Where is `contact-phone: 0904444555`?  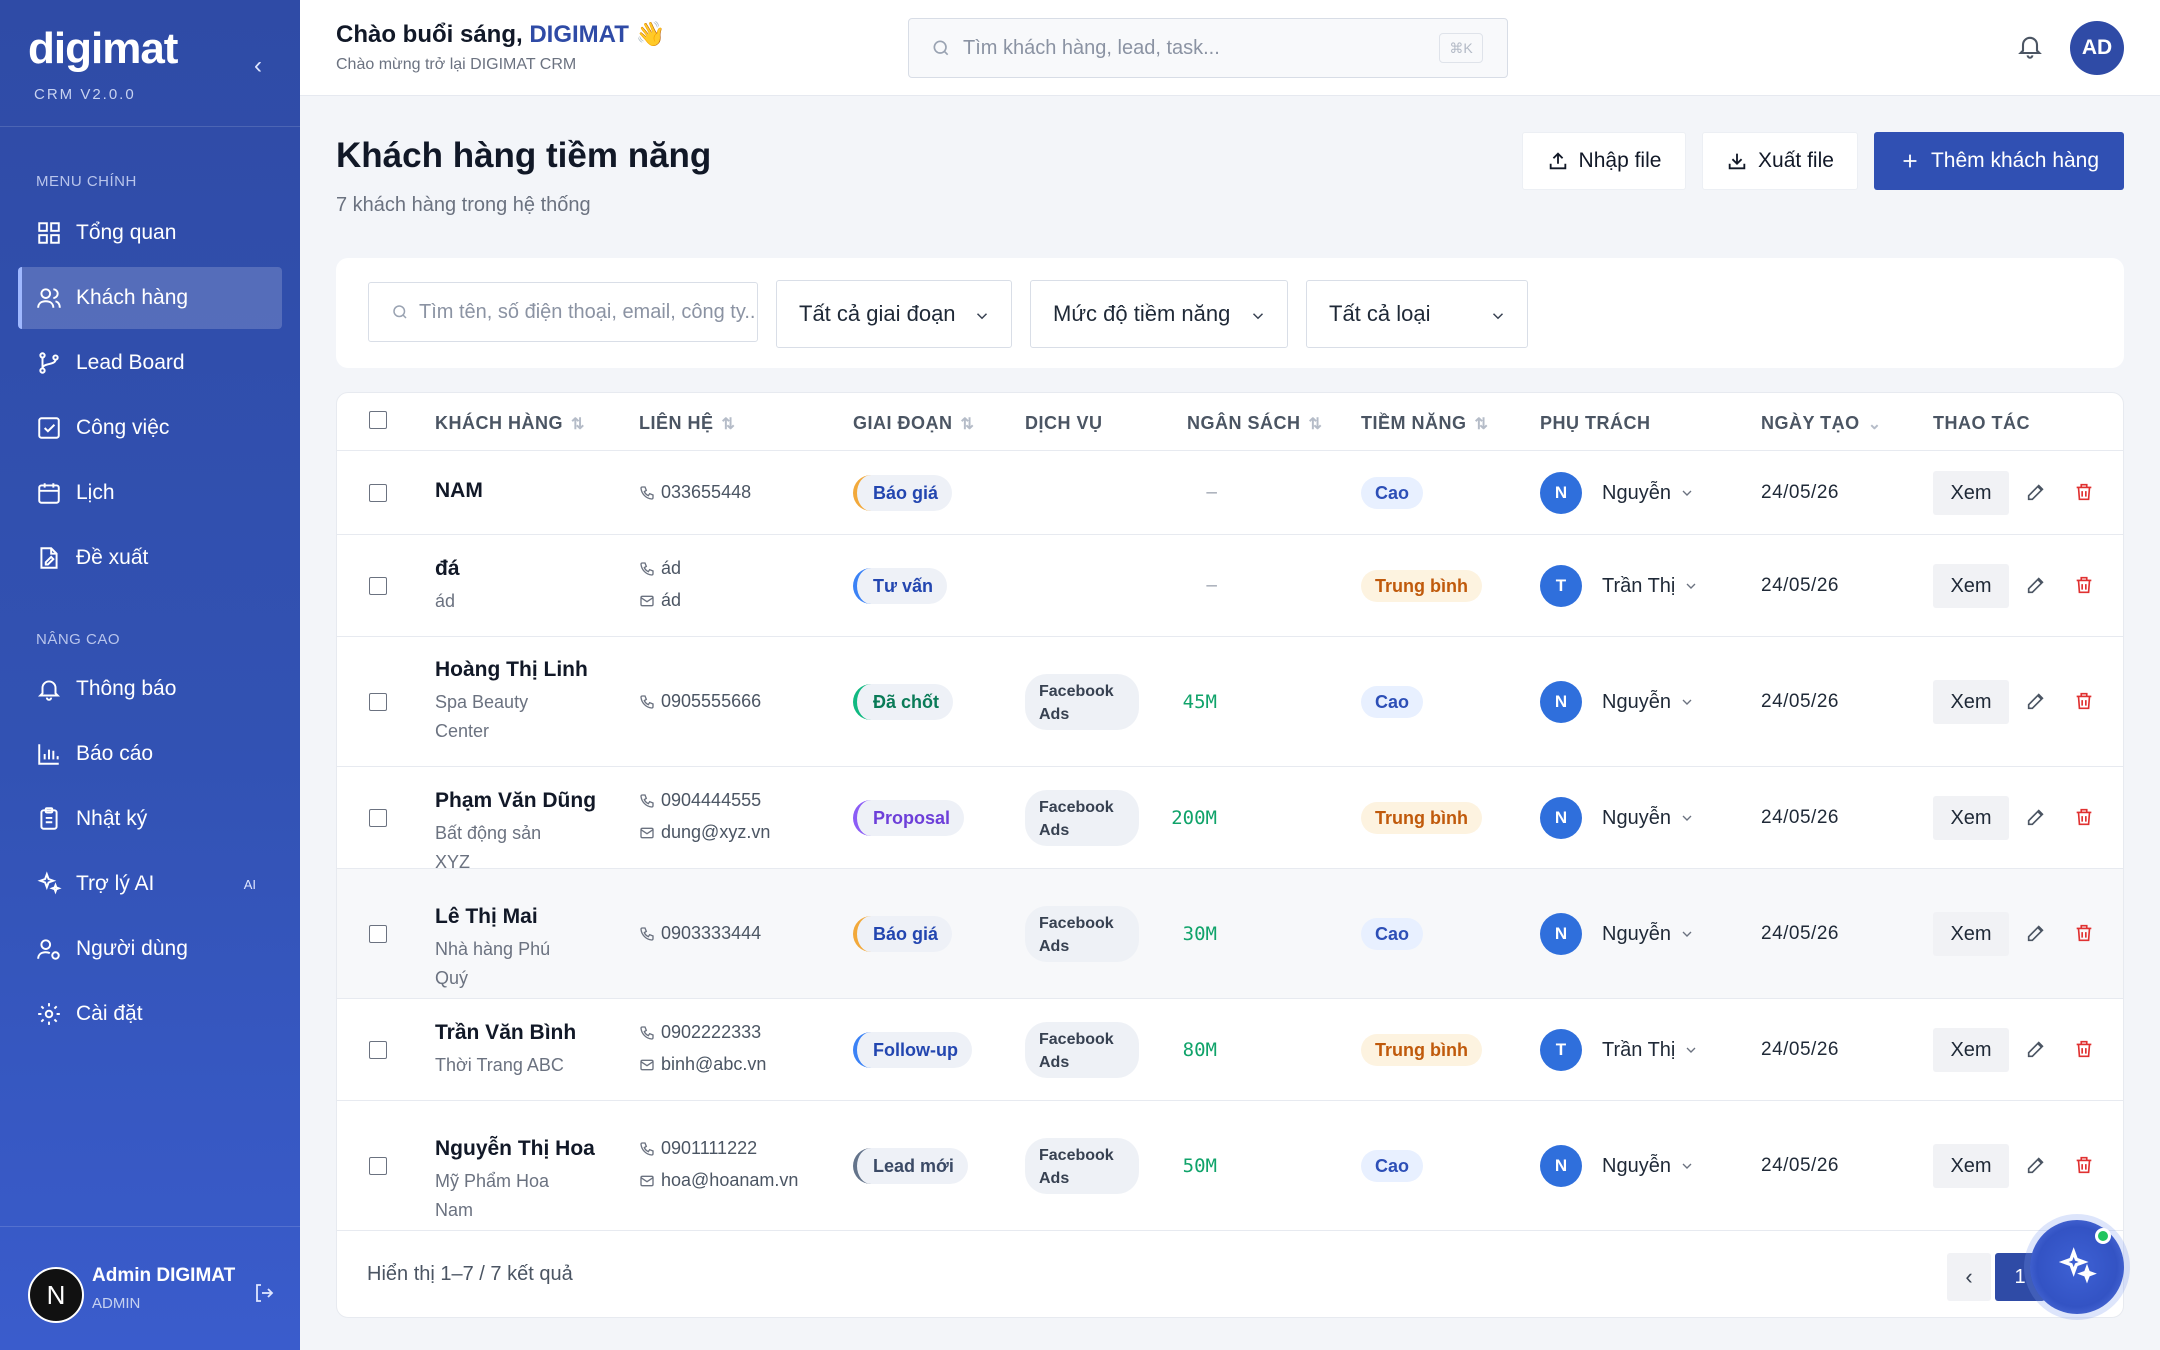 contact-phone: 0904444555 is located at coordinates (700, 800).